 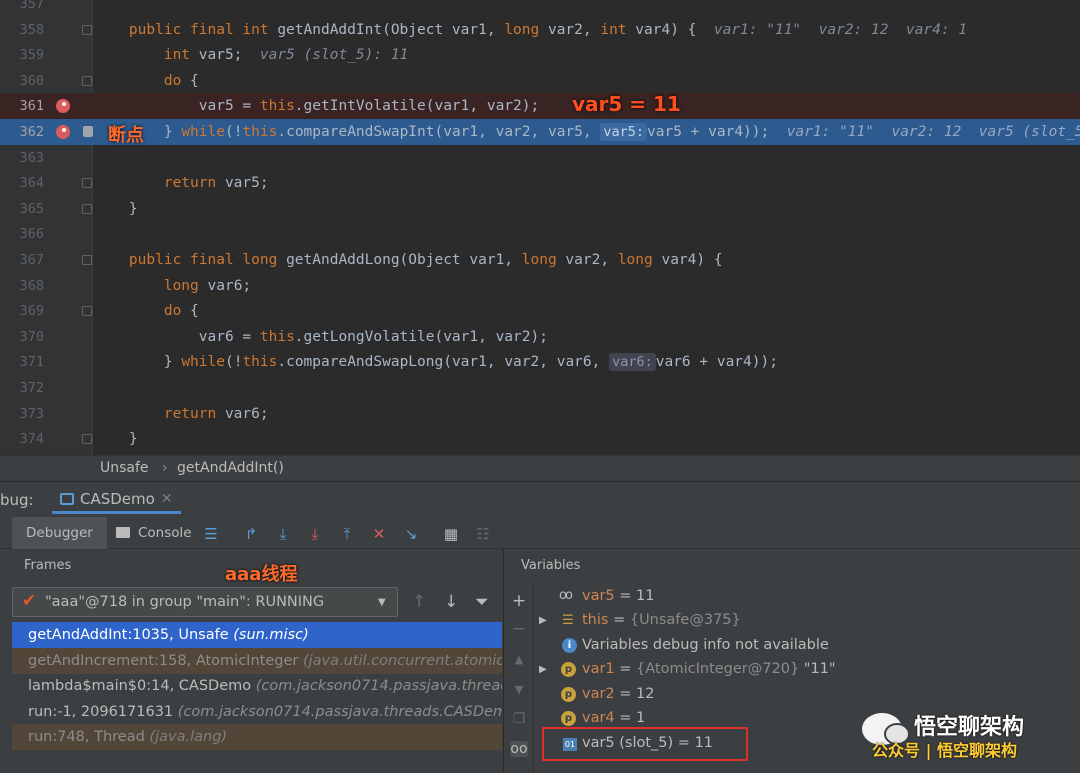 What do you see at coordinates (257, 737) in the screenshot?
I see `frame-item: run:748, Thread (java.lang)` at bounding box center [257, 737].